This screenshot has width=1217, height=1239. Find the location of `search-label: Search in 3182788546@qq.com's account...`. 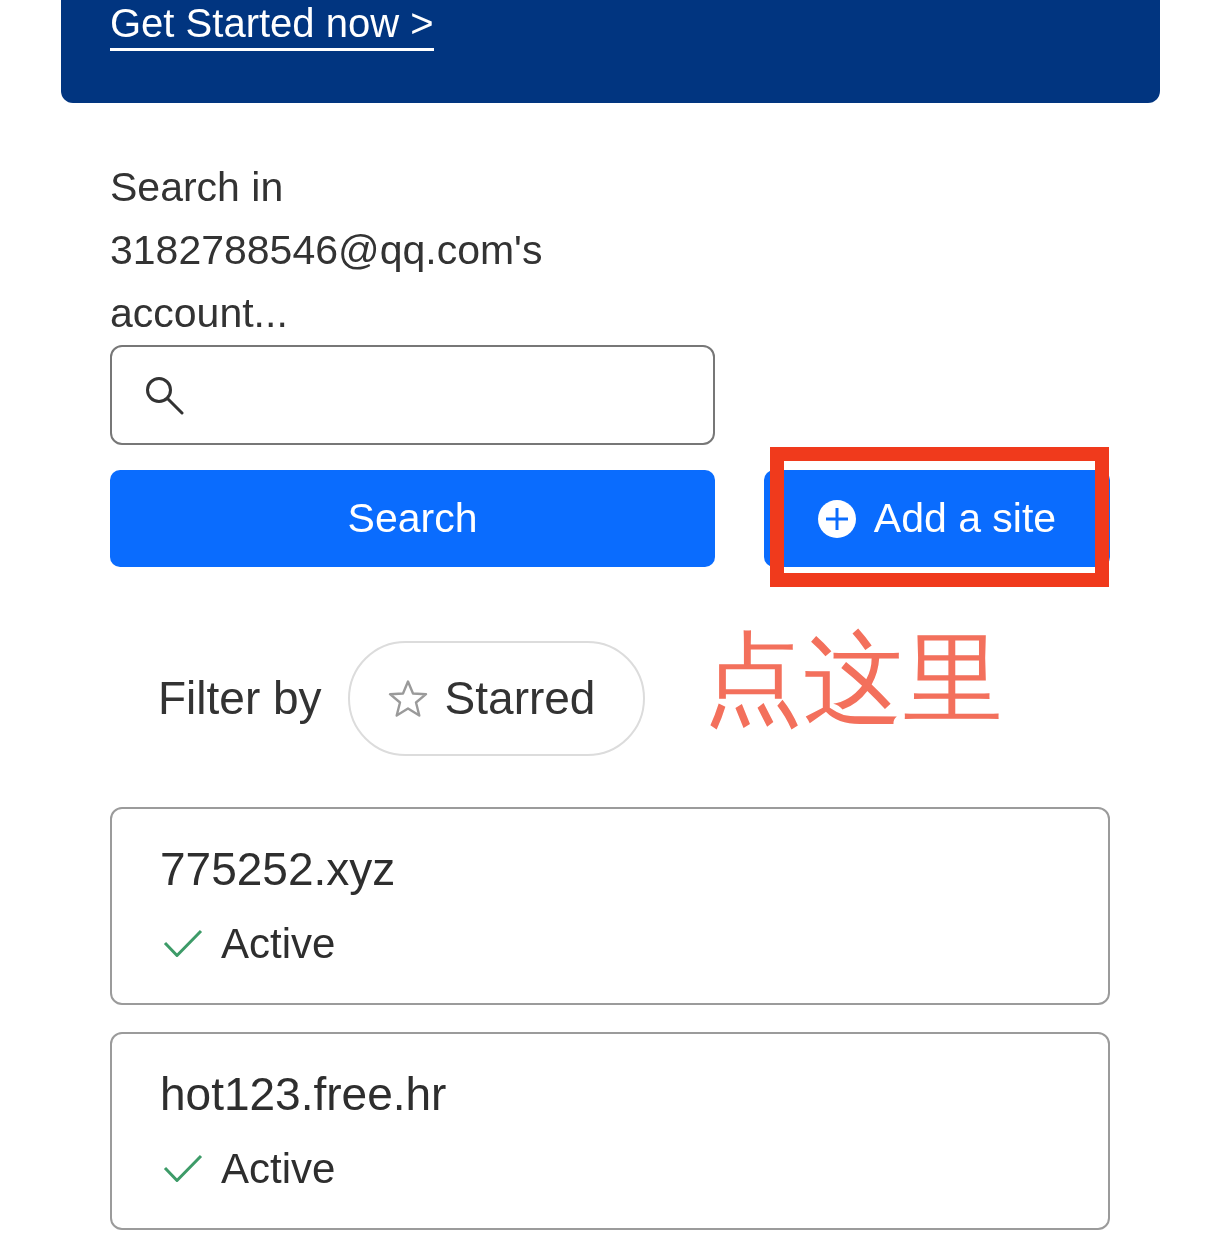

search-label: Search in 3182788546@qq.com's account... is located at coordinates (327, 250).